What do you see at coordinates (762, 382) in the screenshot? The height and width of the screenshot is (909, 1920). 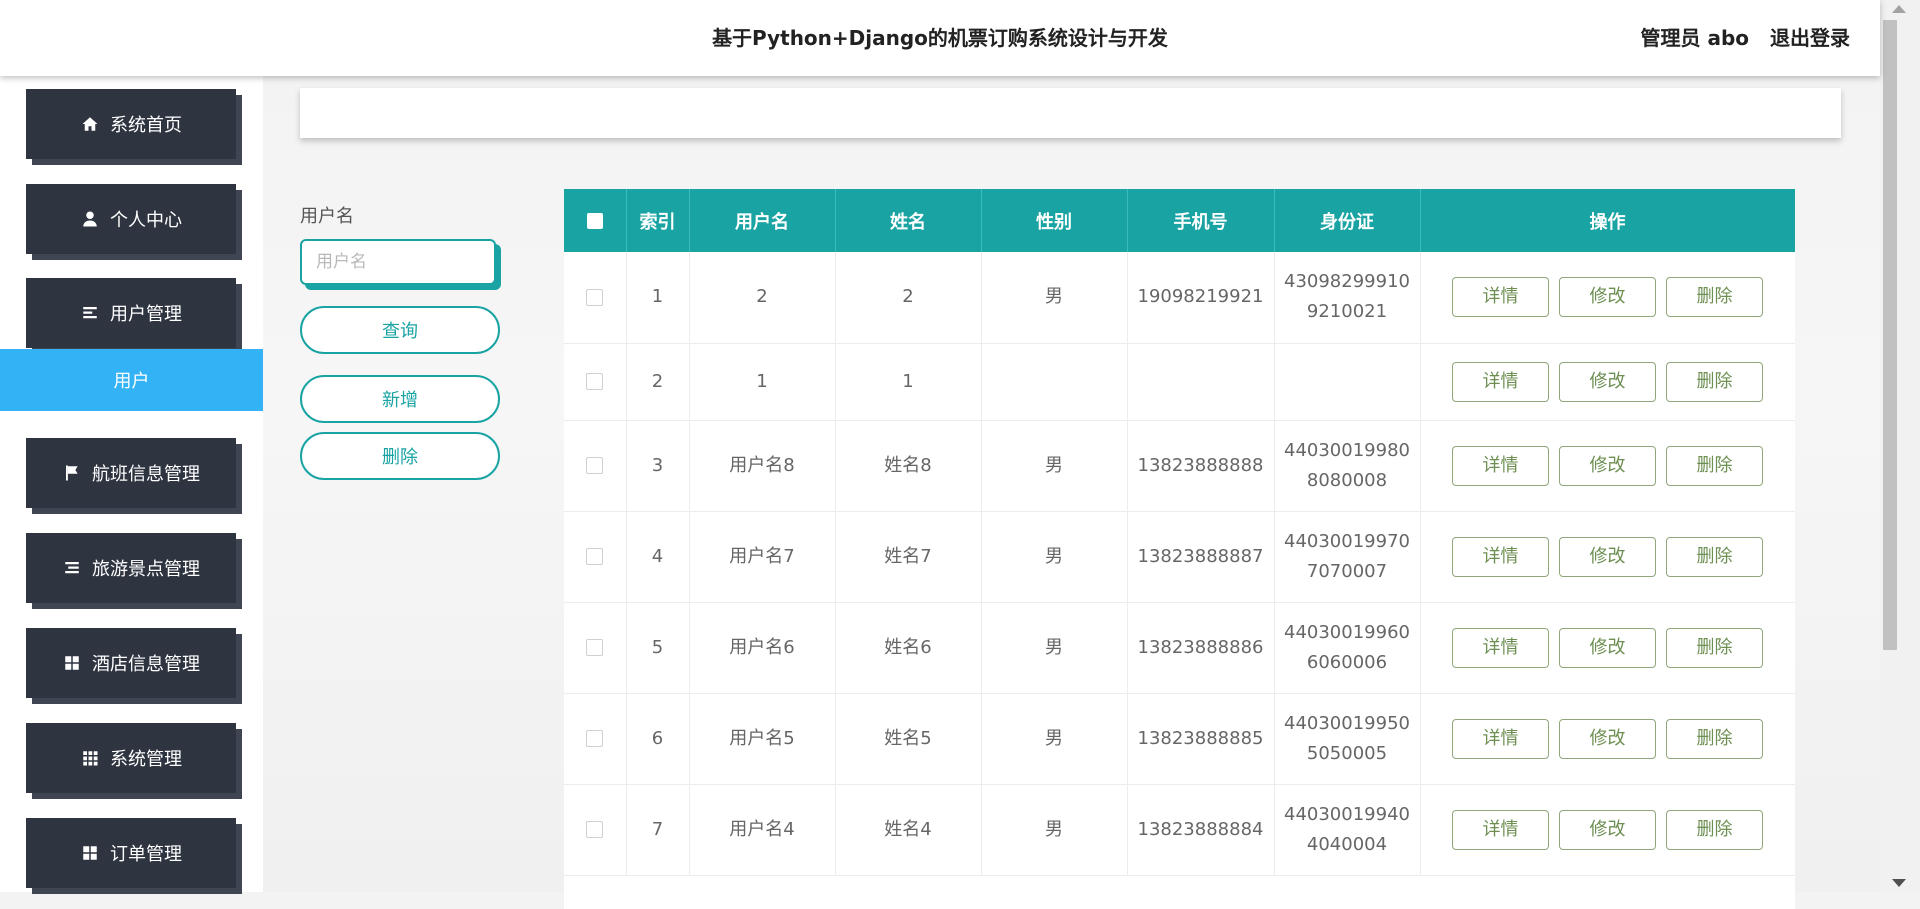 I see `cell-username: 1` at bounding box center [762, 382].